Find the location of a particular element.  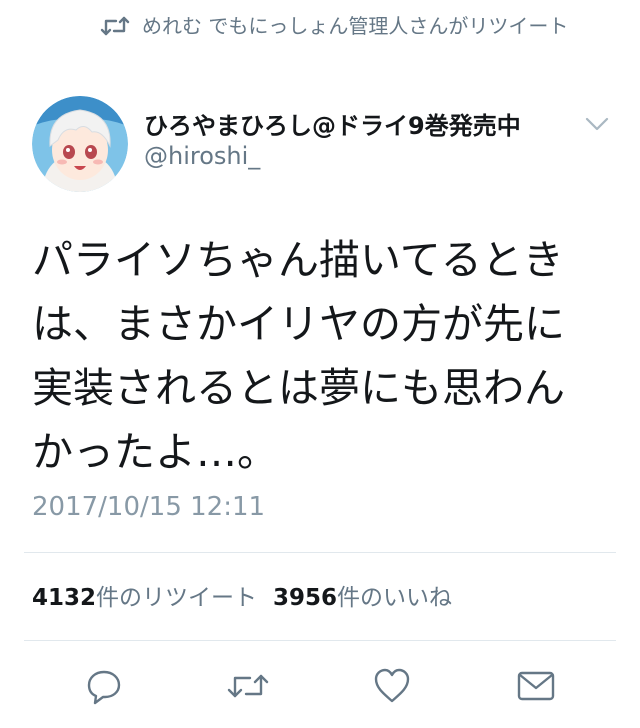

heart-icon is located at coordinates (392, 685).